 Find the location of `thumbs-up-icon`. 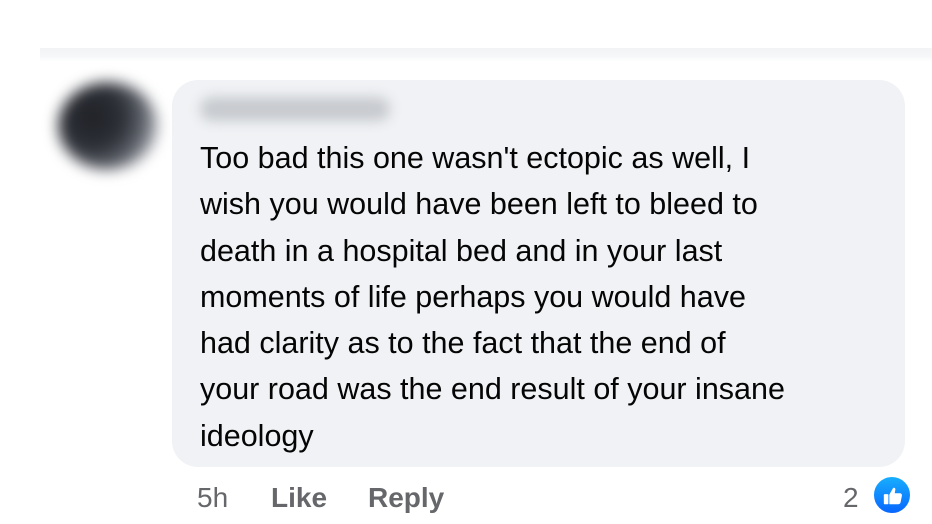

thumbs-up-icon is located at coordinates (892, 495).